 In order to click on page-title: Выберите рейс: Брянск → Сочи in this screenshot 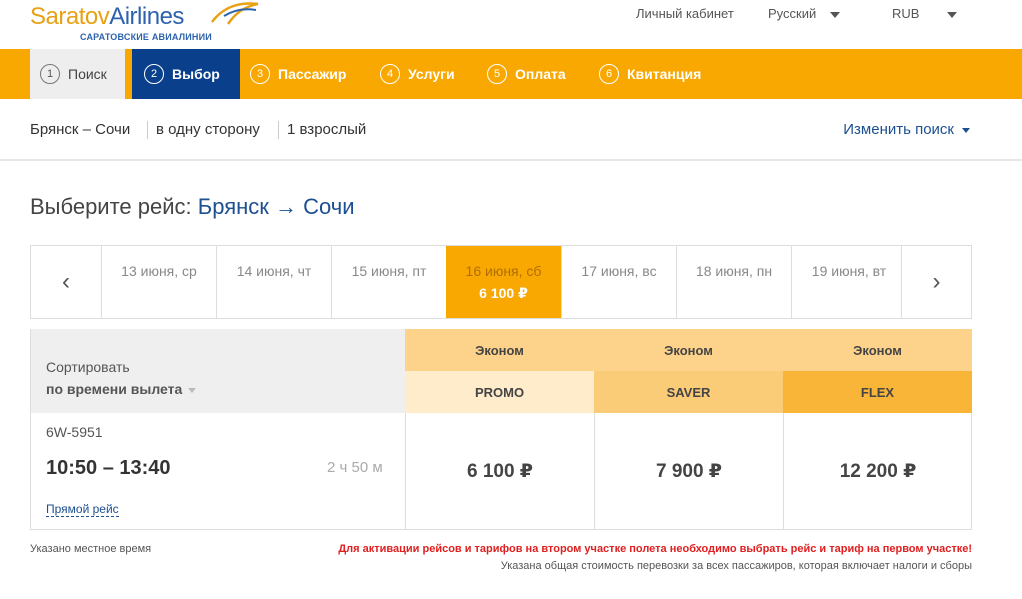, I will do `click(192, 207)`.